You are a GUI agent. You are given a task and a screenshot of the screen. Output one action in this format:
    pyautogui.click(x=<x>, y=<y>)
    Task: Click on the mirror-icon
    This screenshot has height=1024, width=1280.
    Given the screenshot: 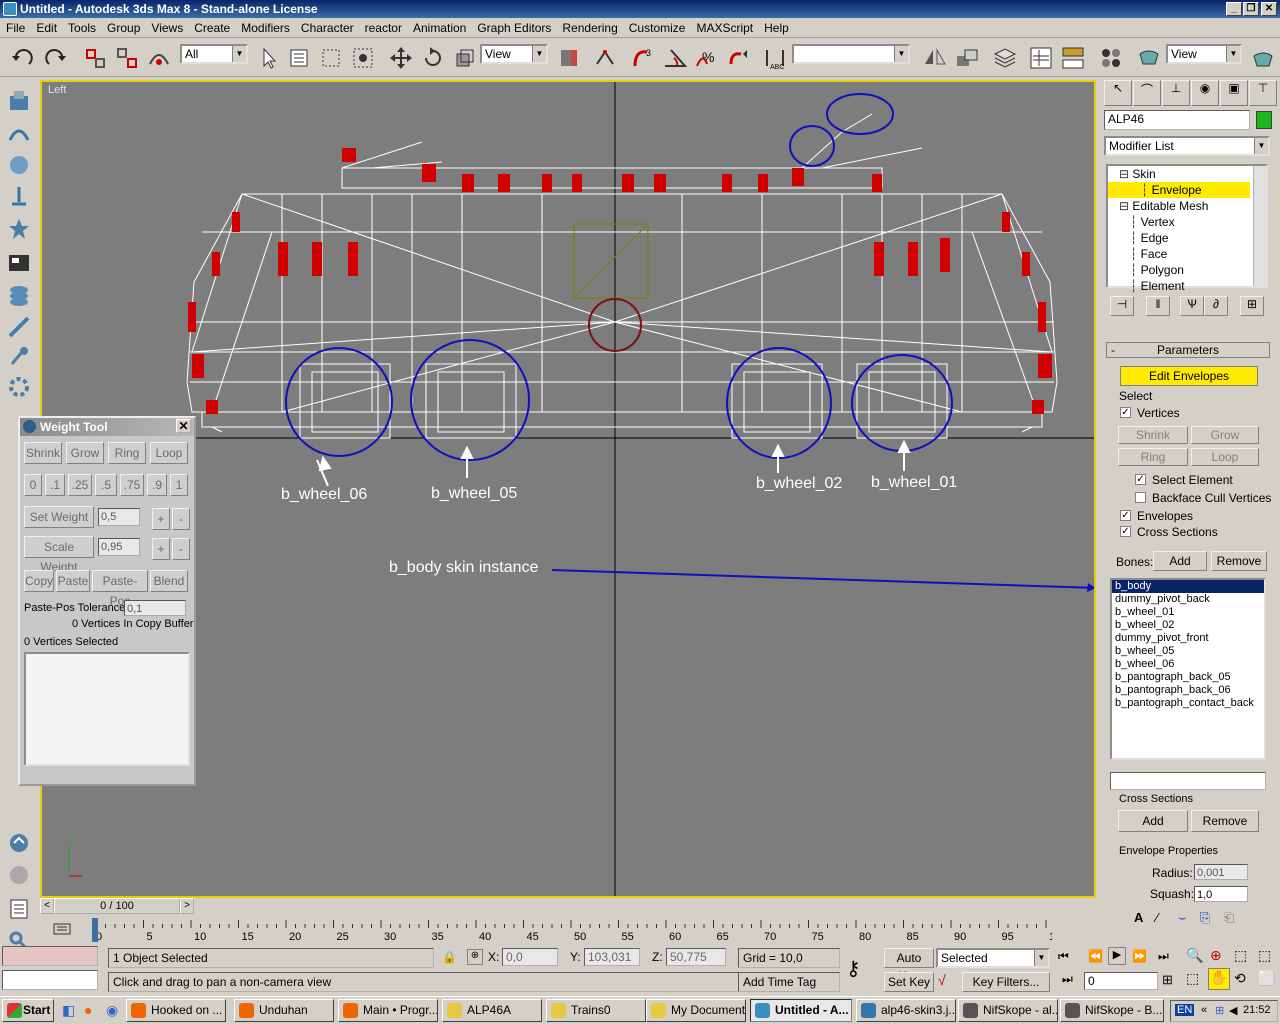 What is the action you would take?
    pyautogui.click(x=934, y=57)
    